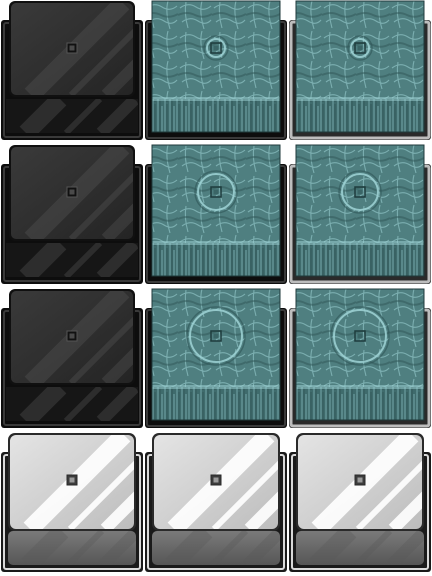 The height and width of the screenshot is (576, 432). I want to click on tile-light-glass-r3-c0, so click(72, 504).